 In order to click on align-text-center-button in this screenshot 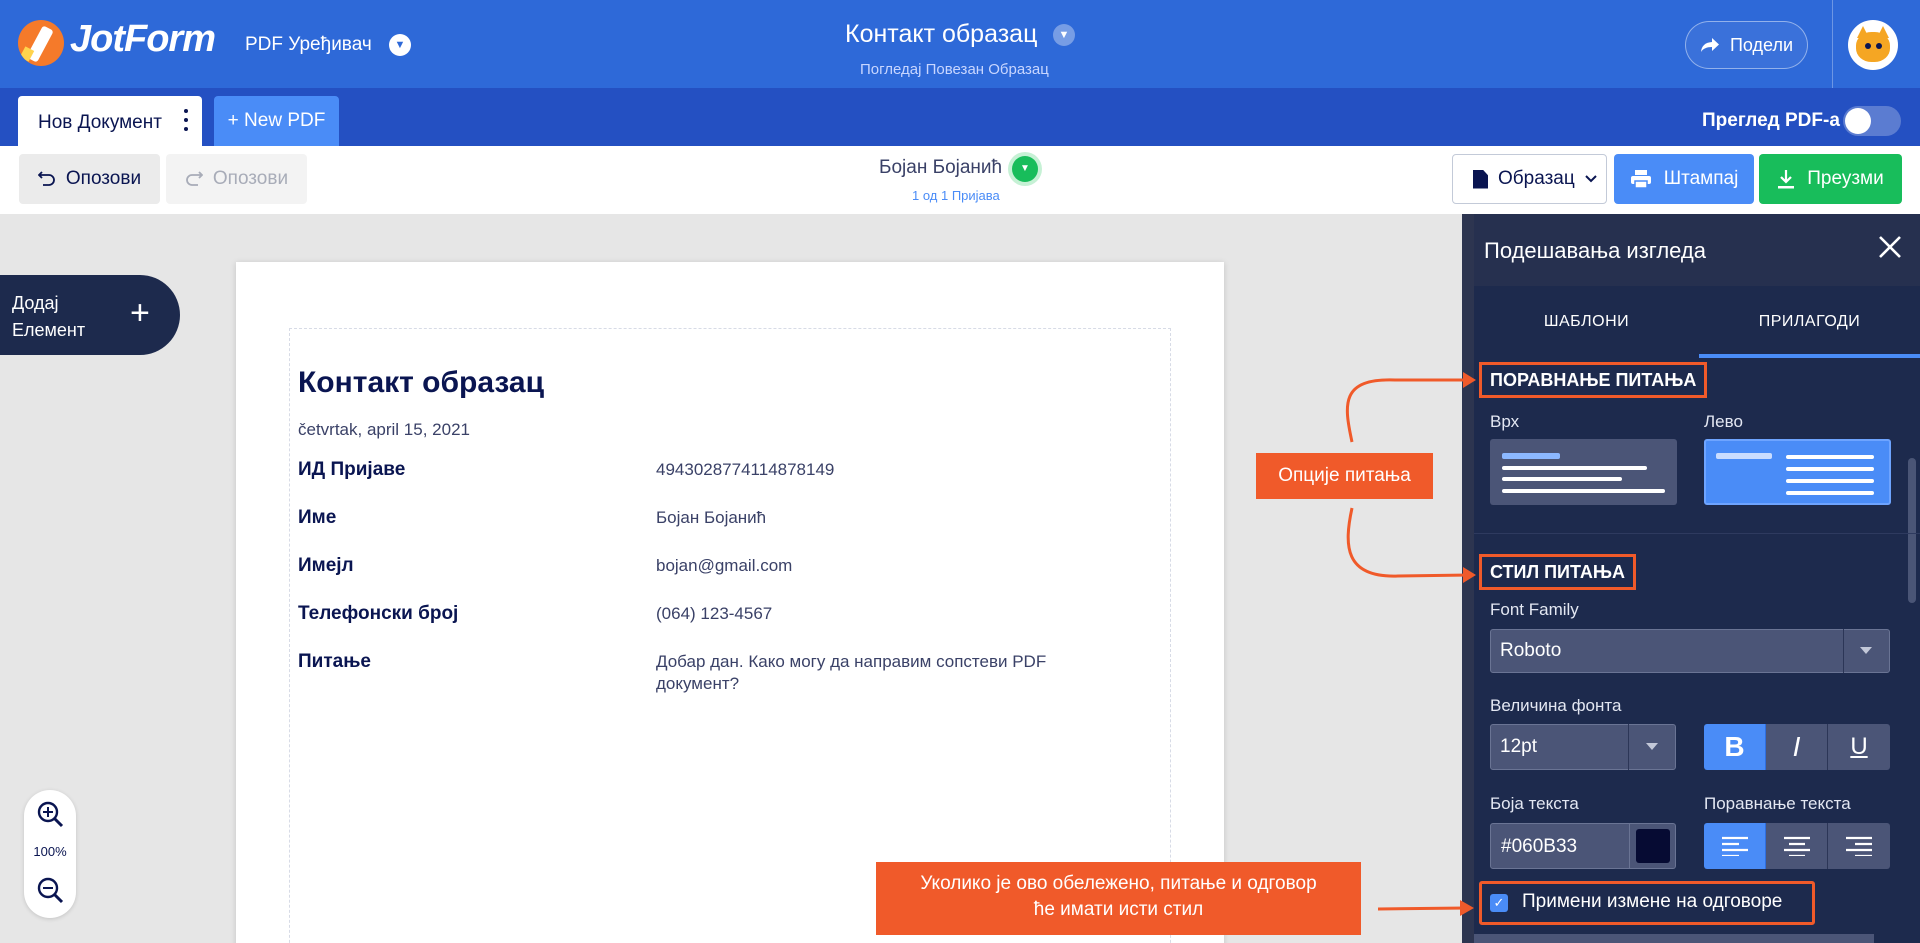, I will do `click(1797, 846)`.